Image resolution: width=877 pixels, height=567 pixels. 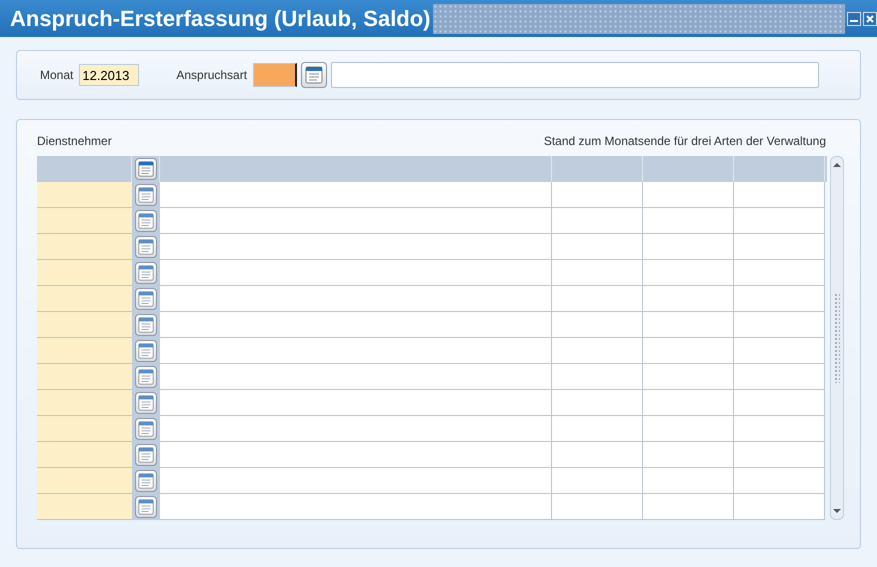 What do you see at coordinates (837, 511) in the screenshot?
I see `scroll-down-icon` at bounding box center [837, 511].